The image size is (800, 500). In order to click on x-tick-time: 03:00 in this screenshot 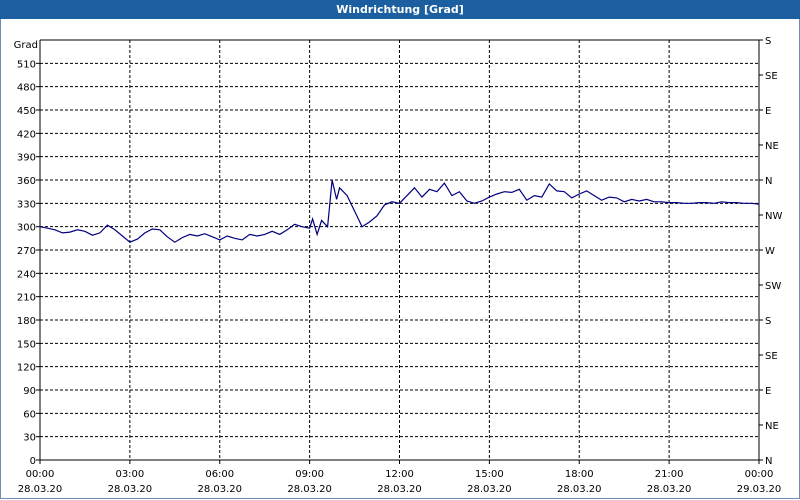, I will do `click(129, 474)`.